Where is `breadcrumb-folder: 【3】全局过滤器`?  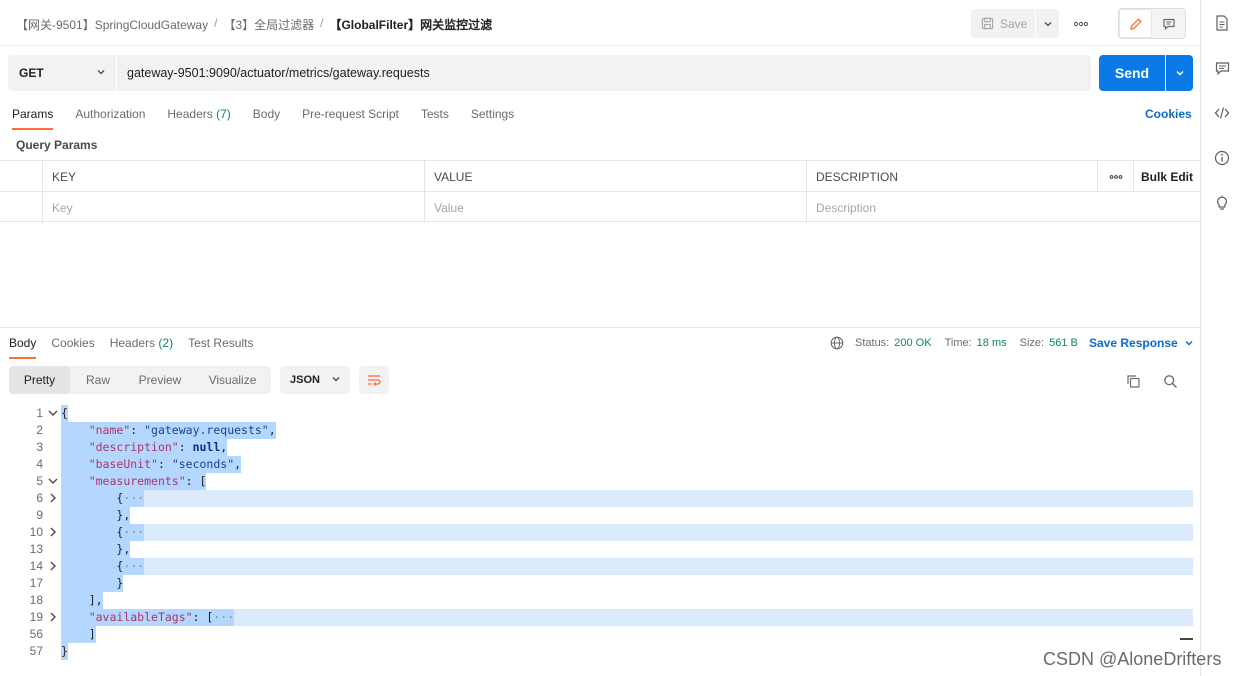 breadcrumb-folder: 【3】全局过滤器 is located at coordinates (268, 24).